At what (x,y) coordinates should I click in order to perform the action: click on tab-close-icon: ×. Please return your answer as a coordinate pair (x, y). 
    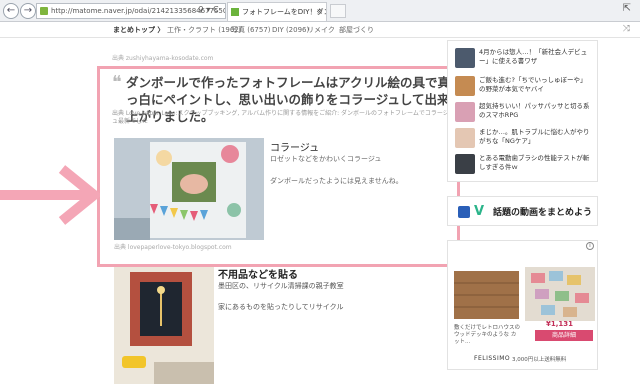
    Looking at the image, I should click on (319, 12).